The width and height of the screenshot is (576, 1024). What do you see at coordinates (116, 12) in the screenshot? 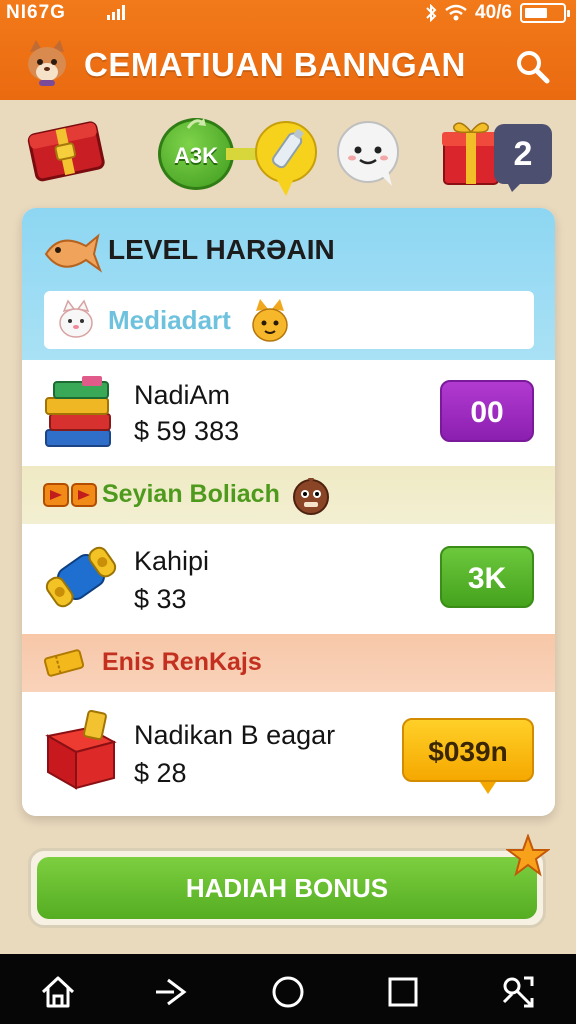
I see `signal-icon` at bounding box center [116, 12].